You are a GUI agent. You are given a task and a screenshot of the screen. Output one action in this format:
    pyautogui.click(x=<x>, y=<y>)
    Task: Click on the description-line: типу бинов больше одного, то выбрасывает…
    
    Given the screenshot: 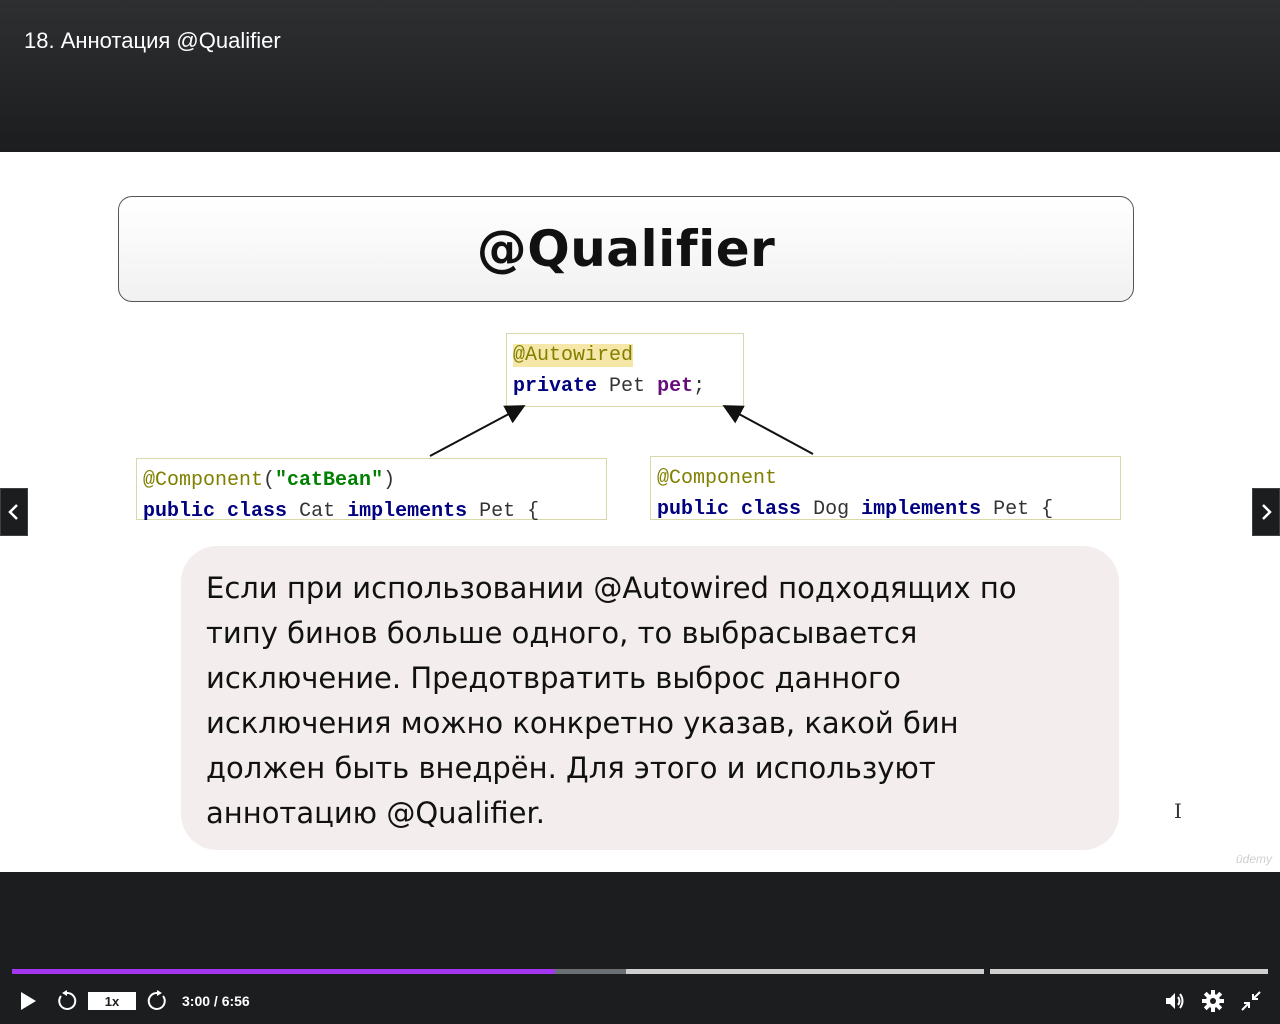 What is the action you would take?
    pyautogui.click(x=562, y=633)
    